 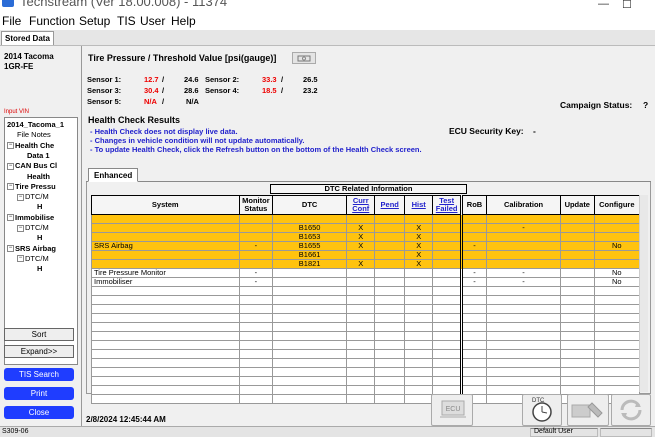 I want to click on menu-file: File, so click(x=11, y=21).